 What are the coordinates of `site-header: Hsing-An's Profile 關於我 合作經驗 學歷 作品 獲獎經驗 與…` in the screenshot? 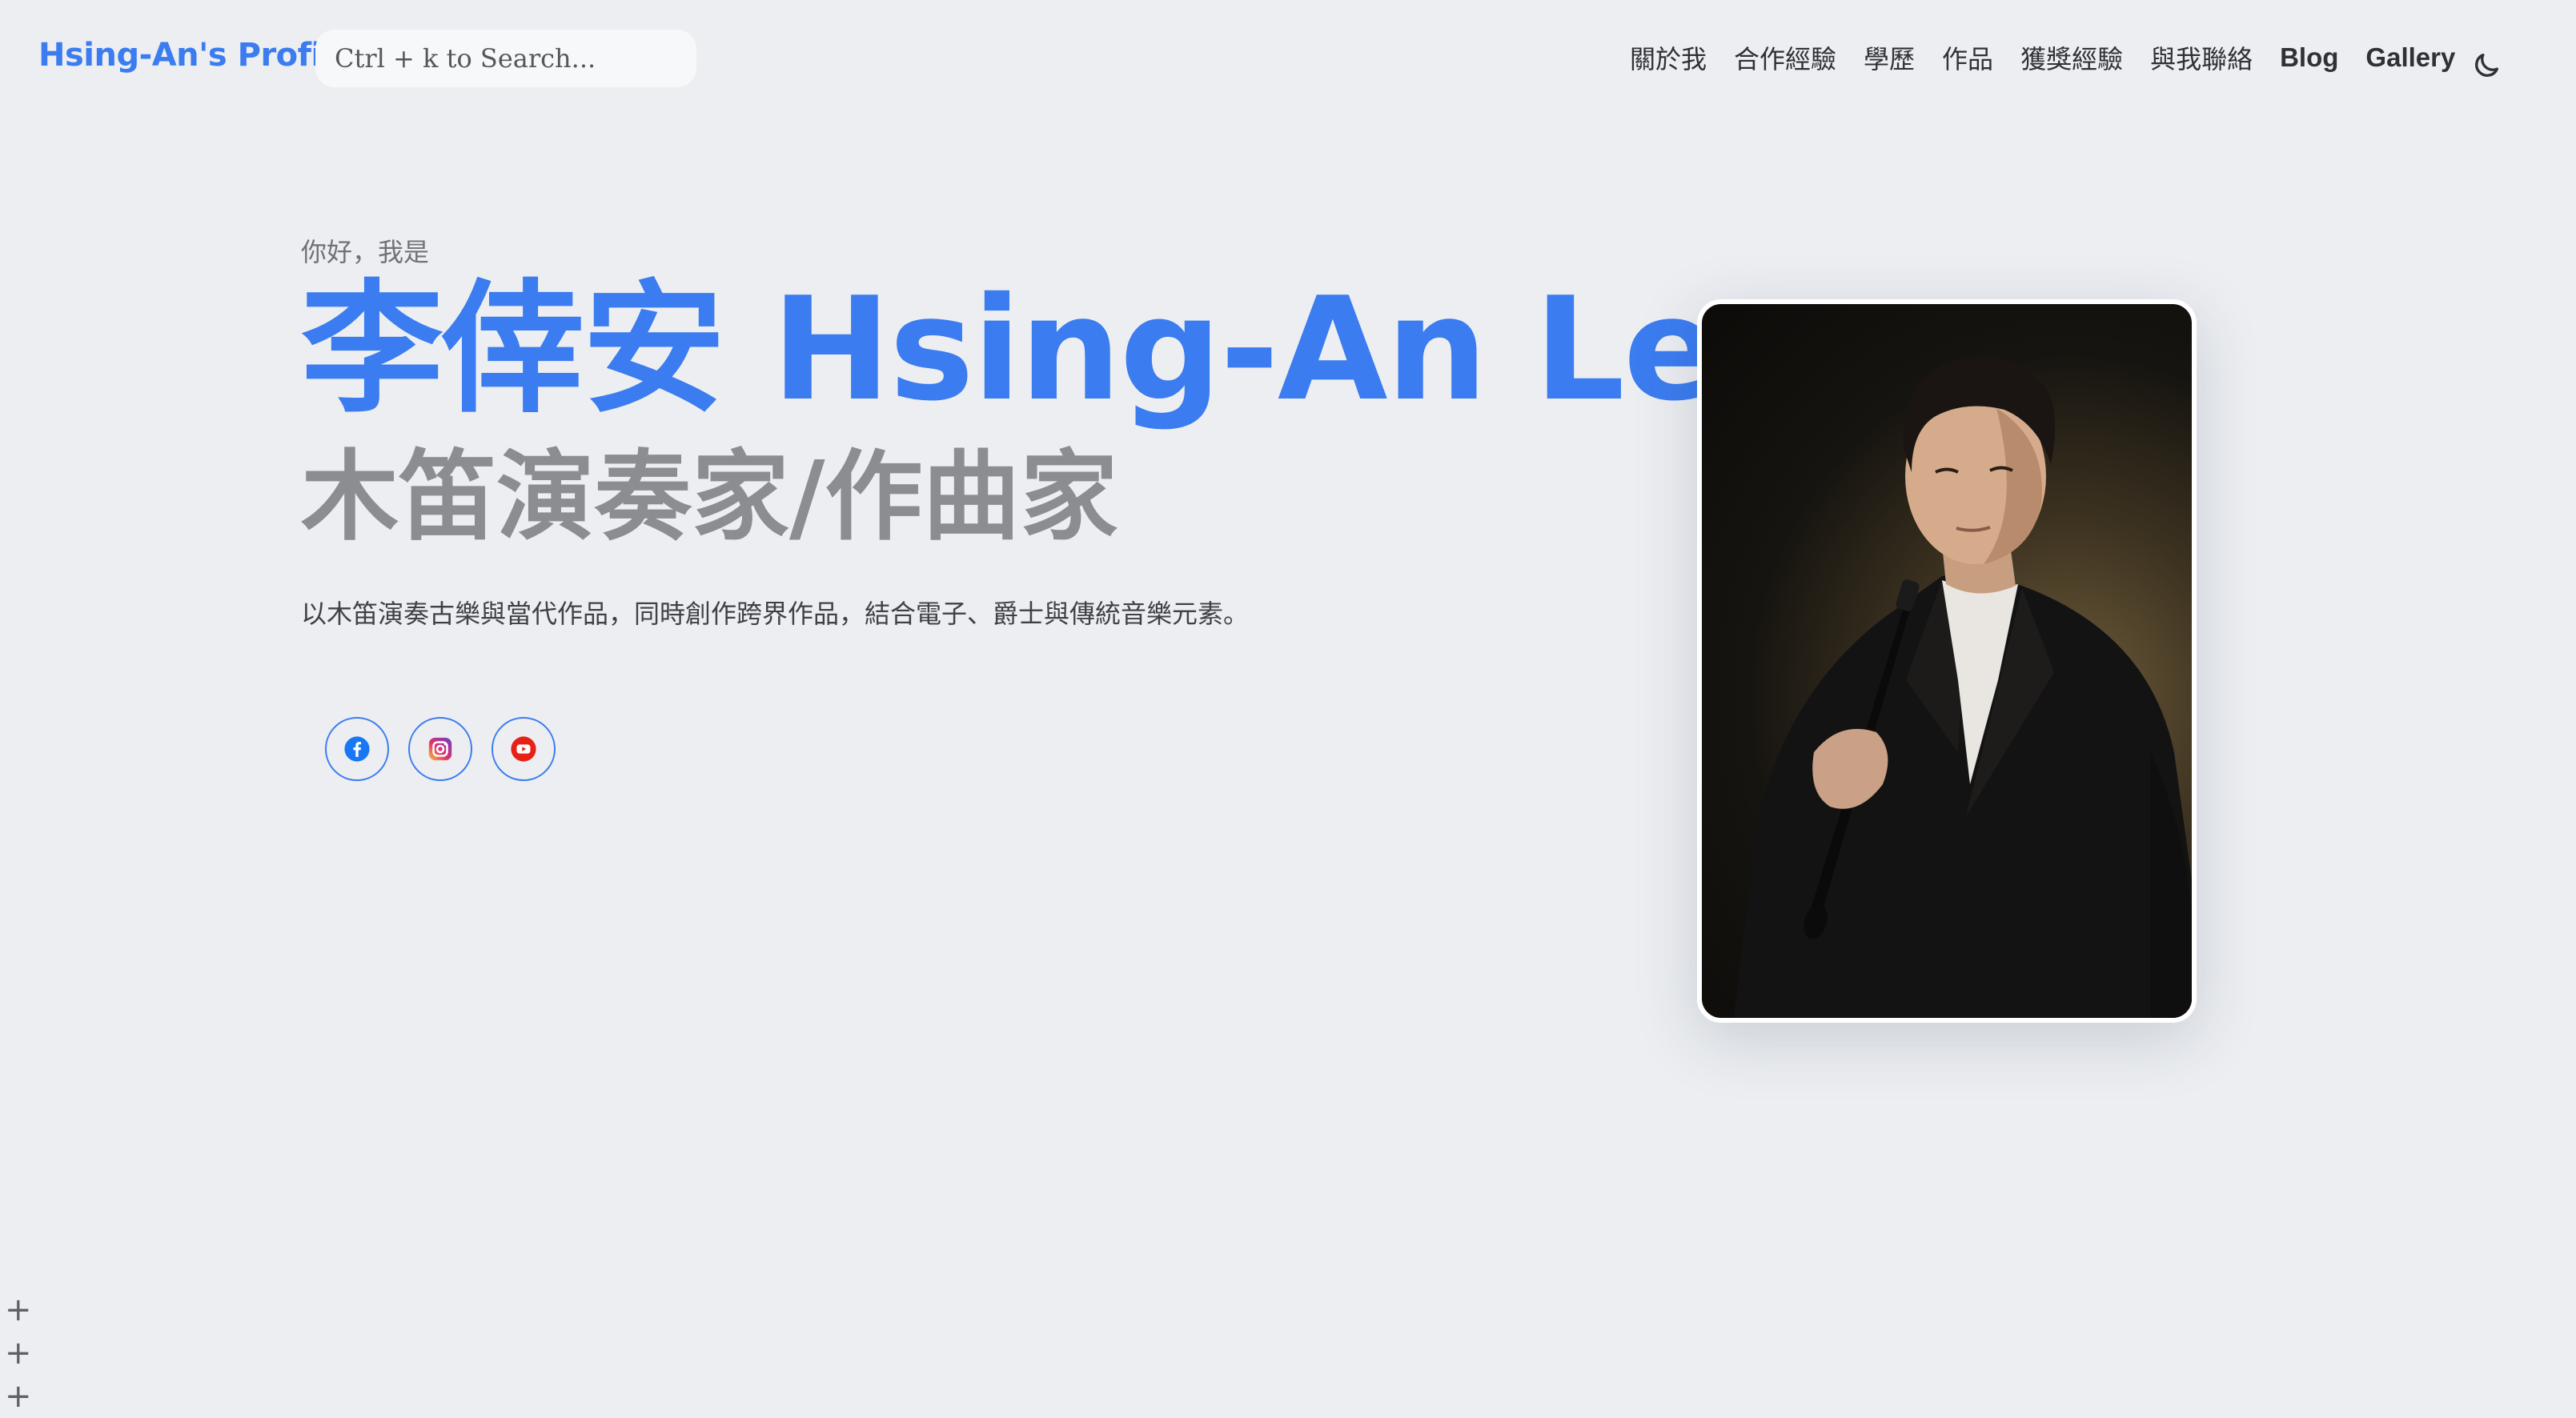 It's located at (1288, 60).